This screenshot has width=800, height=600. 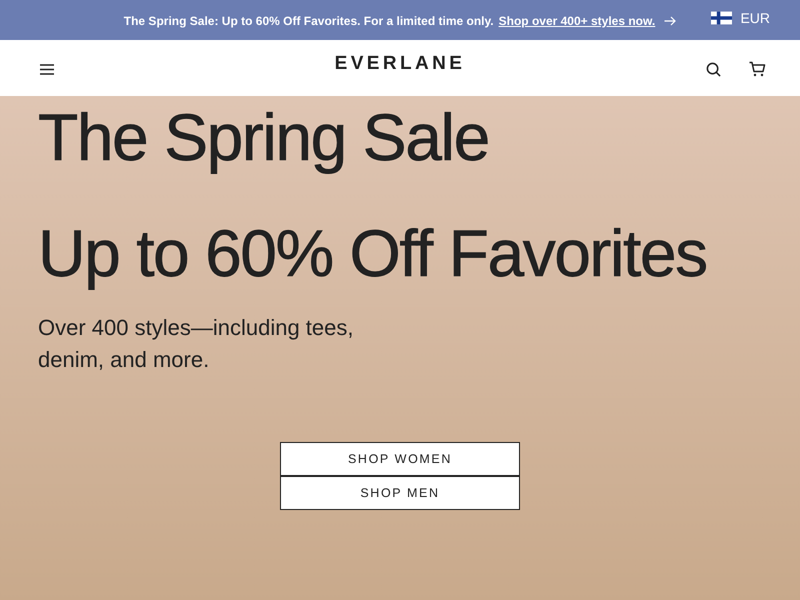 I want to click on currency-label: EUR, so click(x=755, y=18).